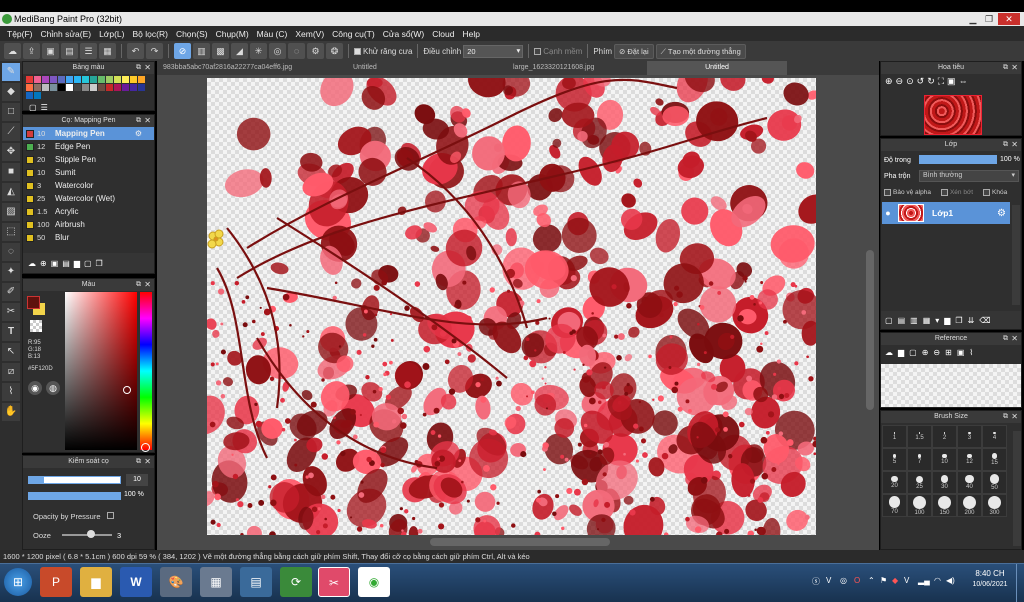  Describe the element at coordinates (520, 542) in the screenshot. I see `canvas-hscroll` at that location.